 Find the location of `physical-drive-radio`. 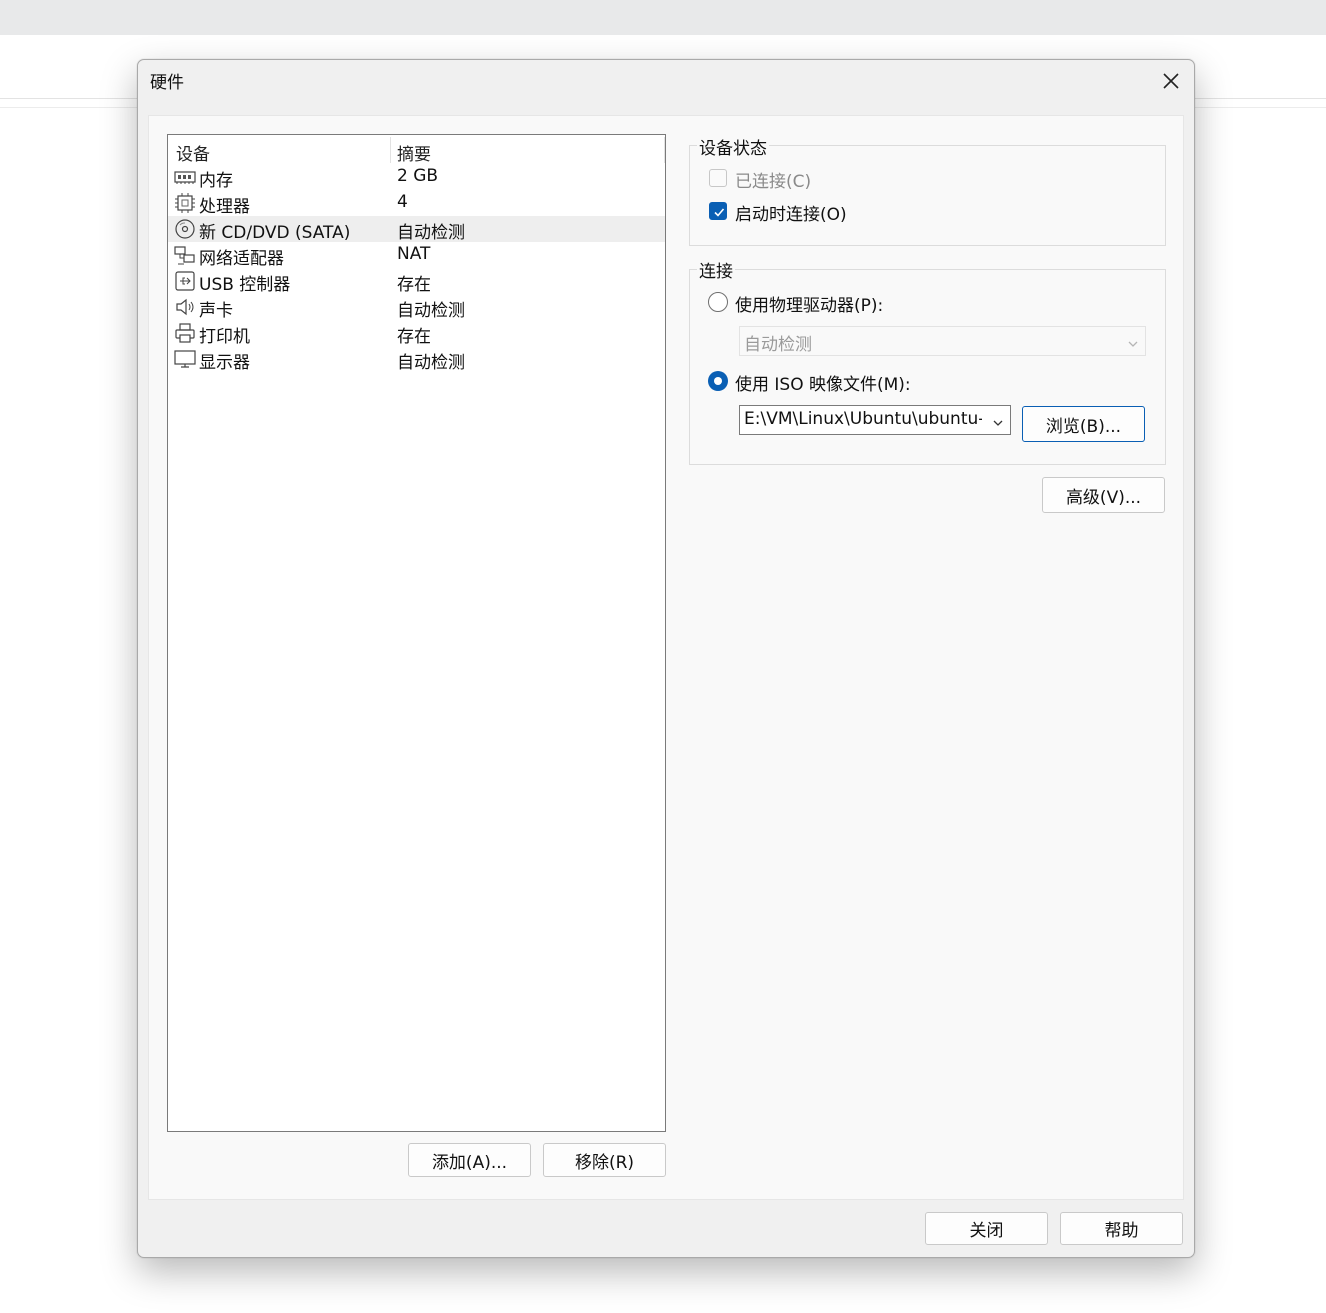

physical-drive-radio is located at coordinates (718, 302).